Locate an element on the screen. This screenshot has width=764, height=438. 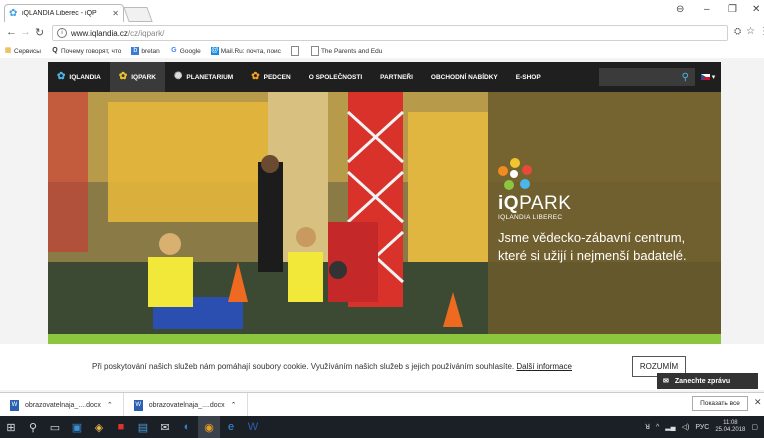
brand-logo: iQPARK is located at coordinates (535, 203).